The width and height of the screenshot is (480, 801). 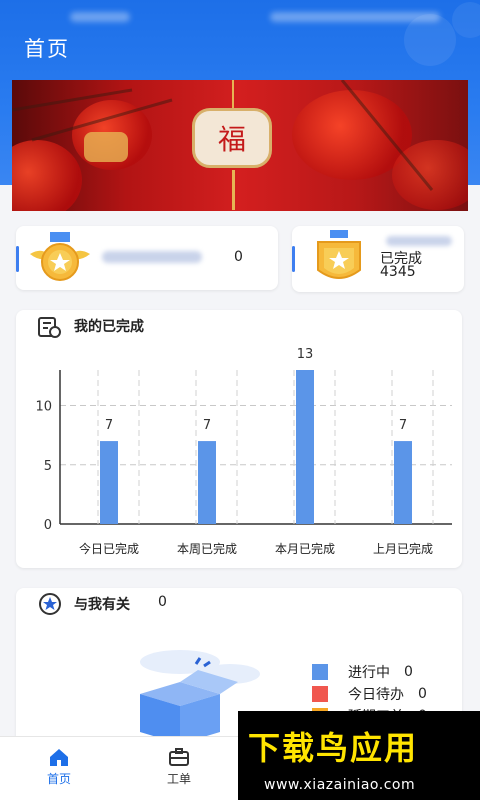 I want to click on watermark: 下载鸟应用 www.xiazainiao.com, so click(x=359, y=755).